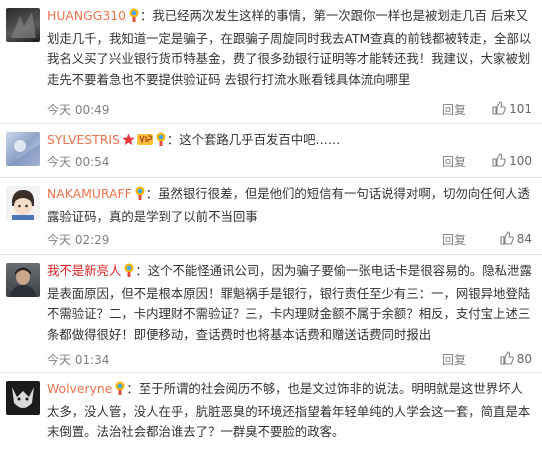  Describe the element at coordinates (79, 388) in the screenshot. I see `username-link: Wolveryne` at that location.